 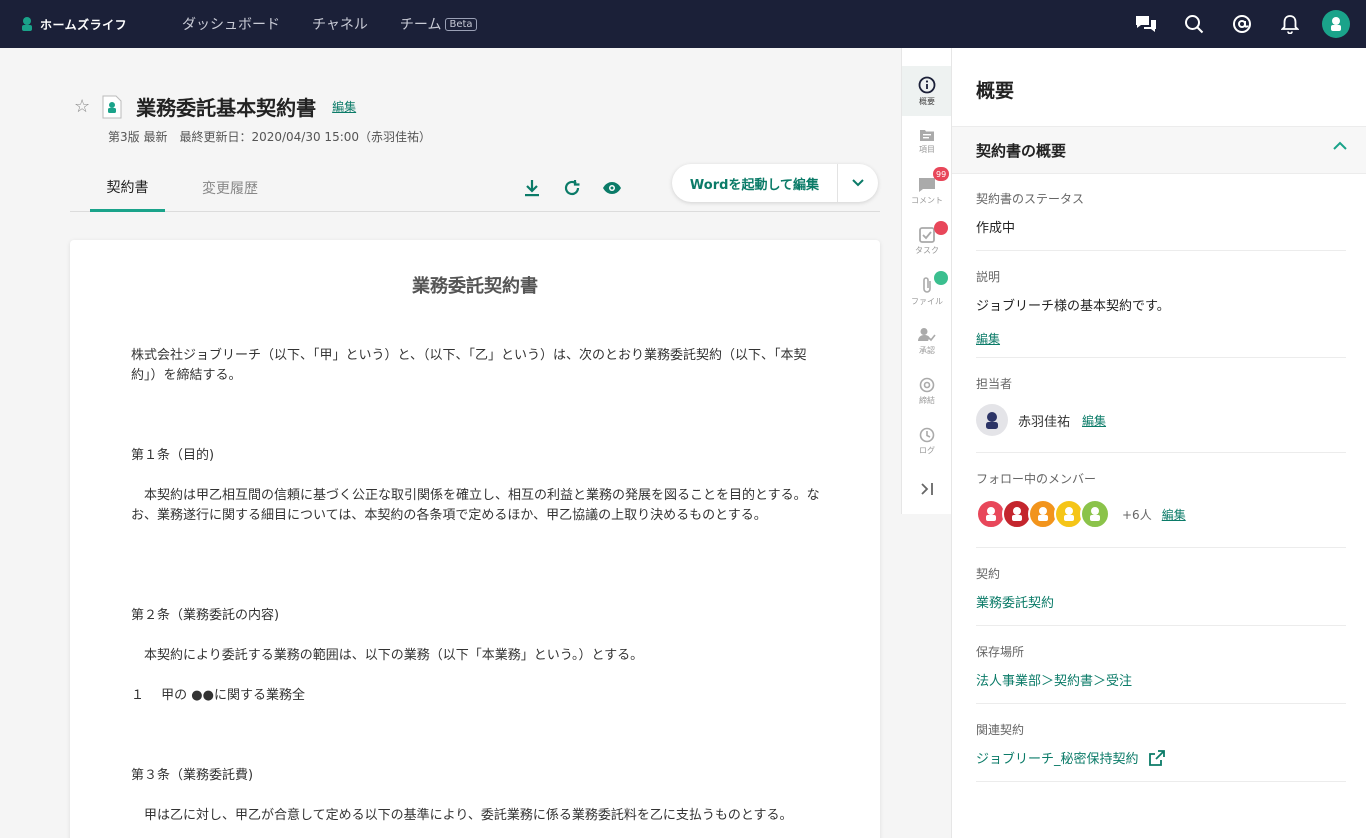 What do you see at coordinates (992, 420) in the screenshot?
I see `owner-avatar` at bounding box center [992, 420].